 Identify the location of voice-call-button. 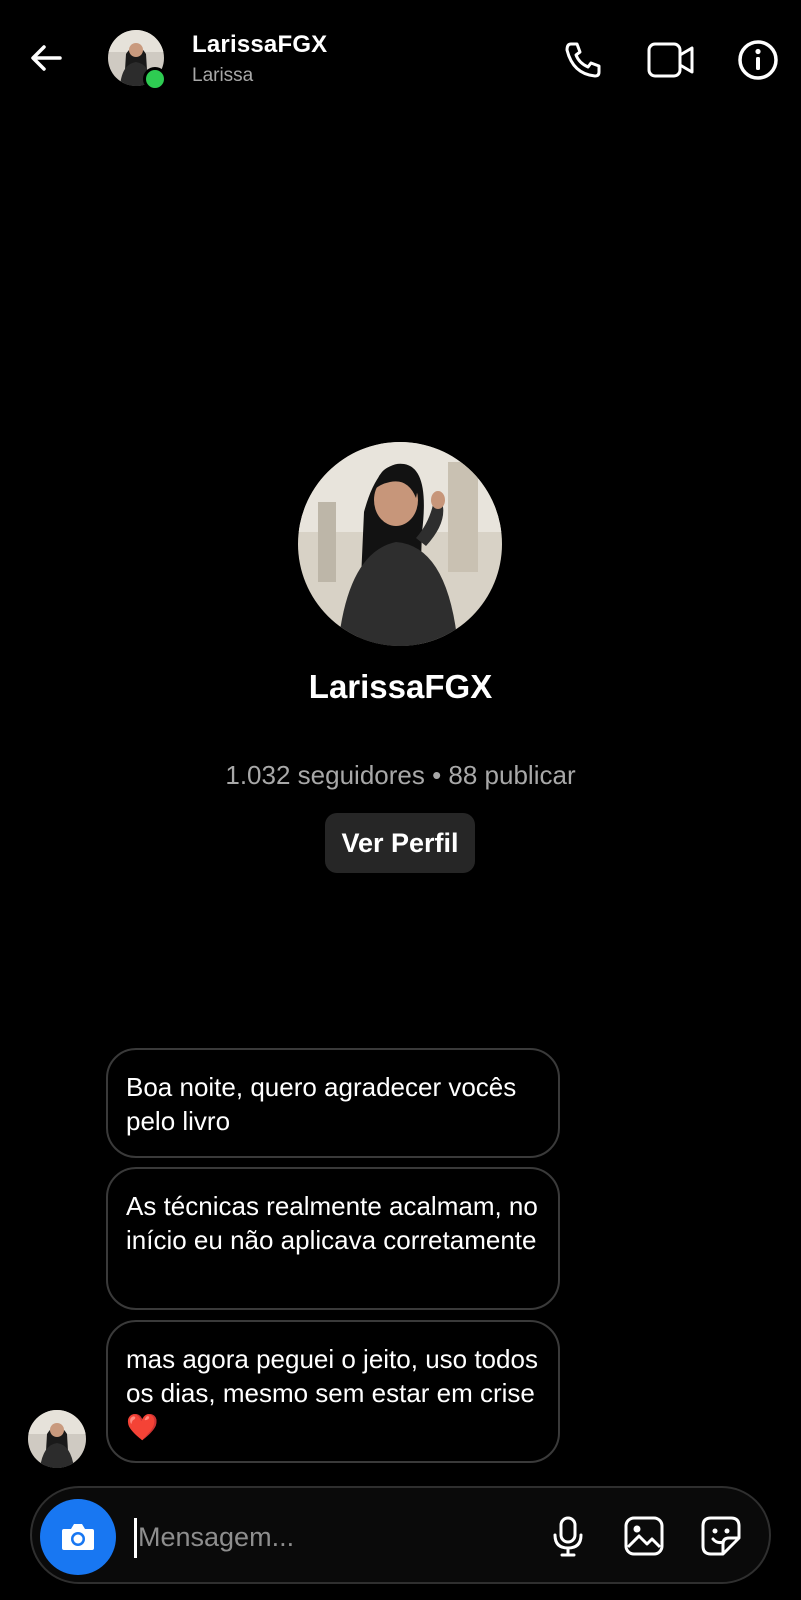
(583, 60).